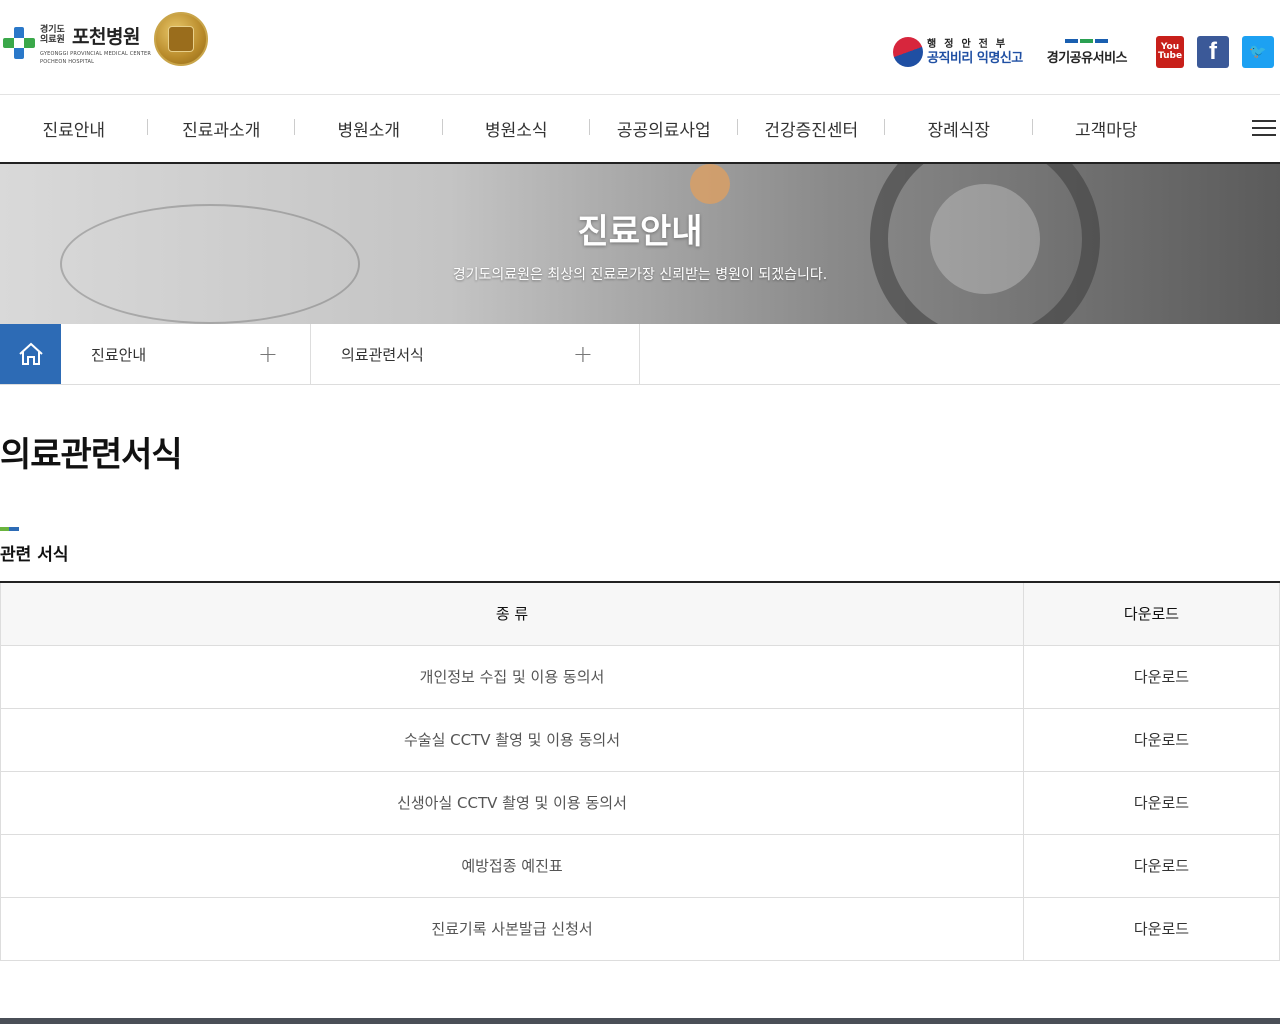 This screenshot has height=1024, width=1280. I want to click on table-row: 신생아실 CCTV 촬영 및 이용 동의서 다운로드, so click(640, 802).